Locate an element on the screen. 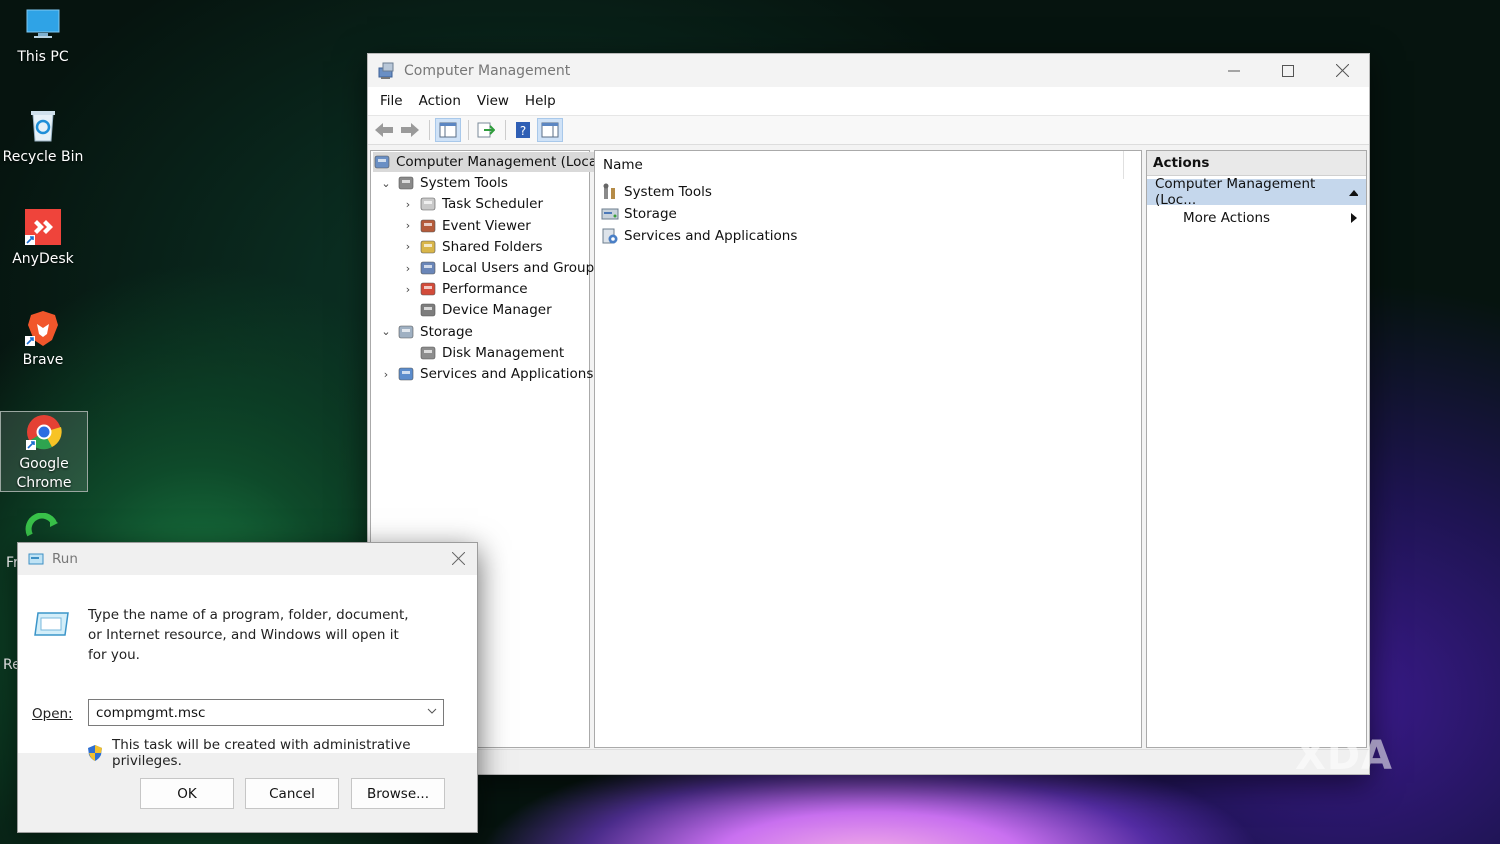 The height and width of the screenshot is (844, 1500). desktop-icon-google-chrome: Google Chrome is located at coordinates (44, 451).